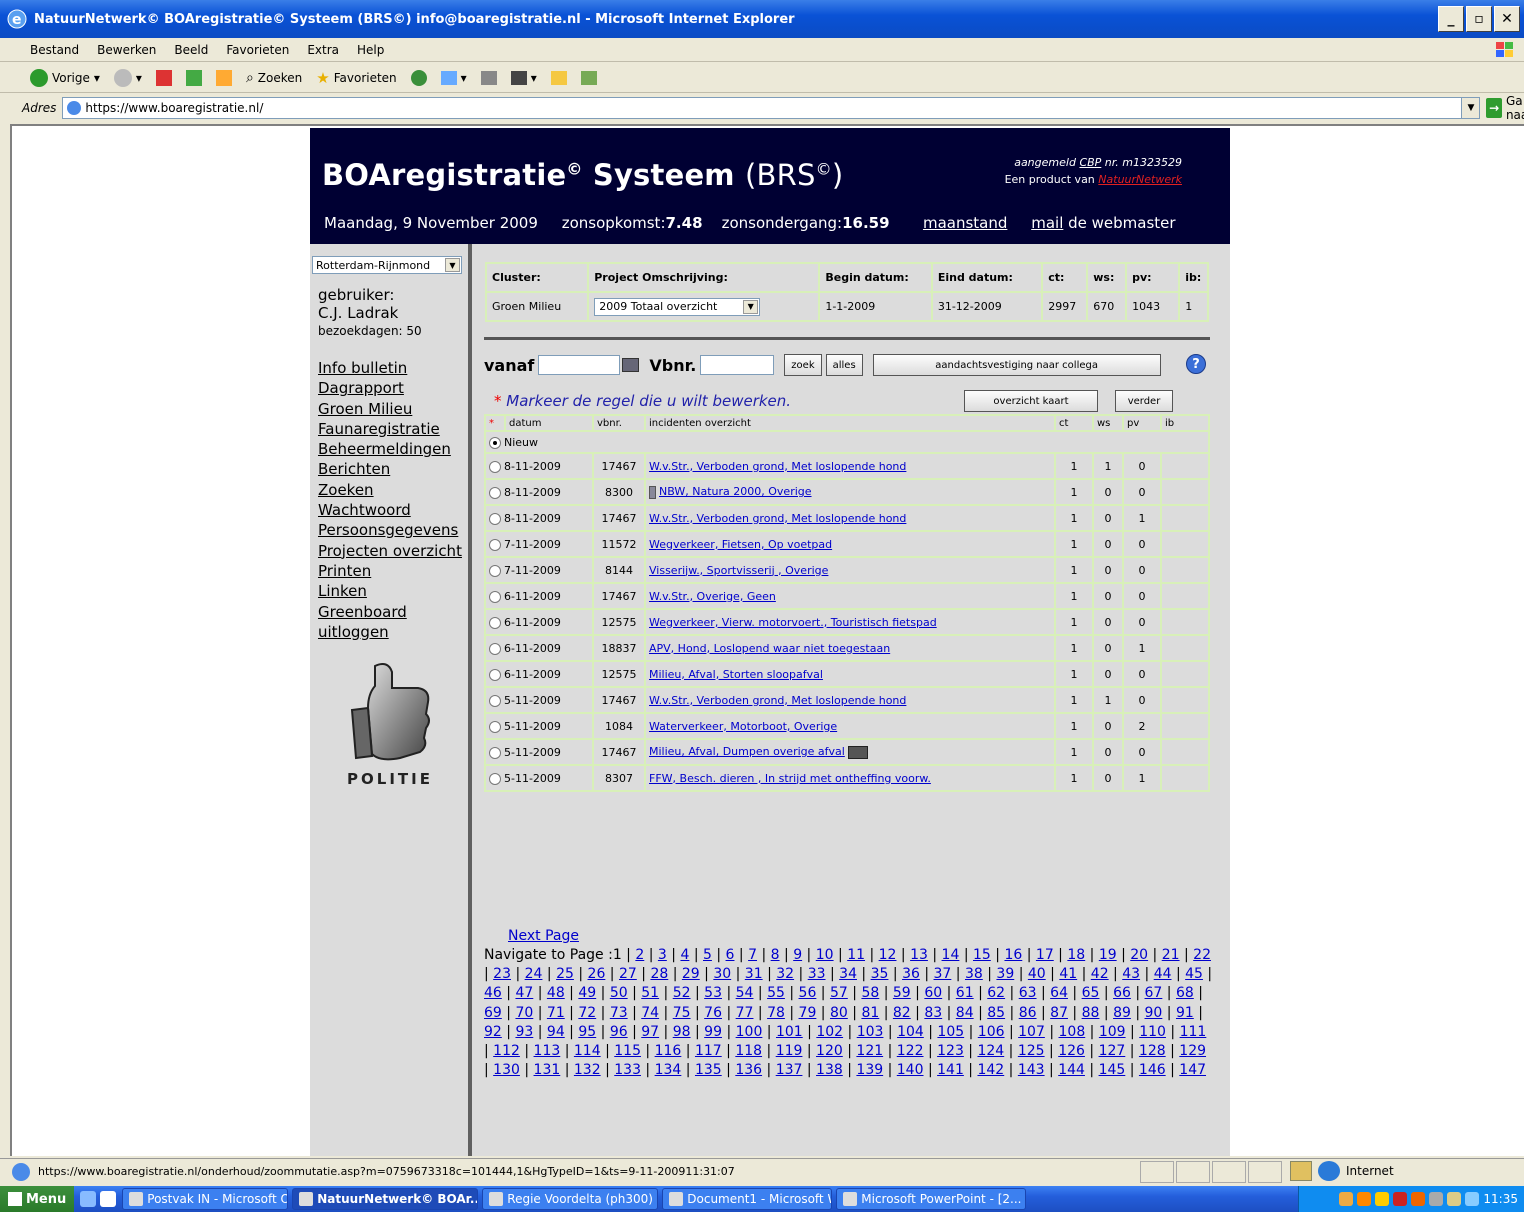  I want to click on page-link: 67, so click(1154, 993).